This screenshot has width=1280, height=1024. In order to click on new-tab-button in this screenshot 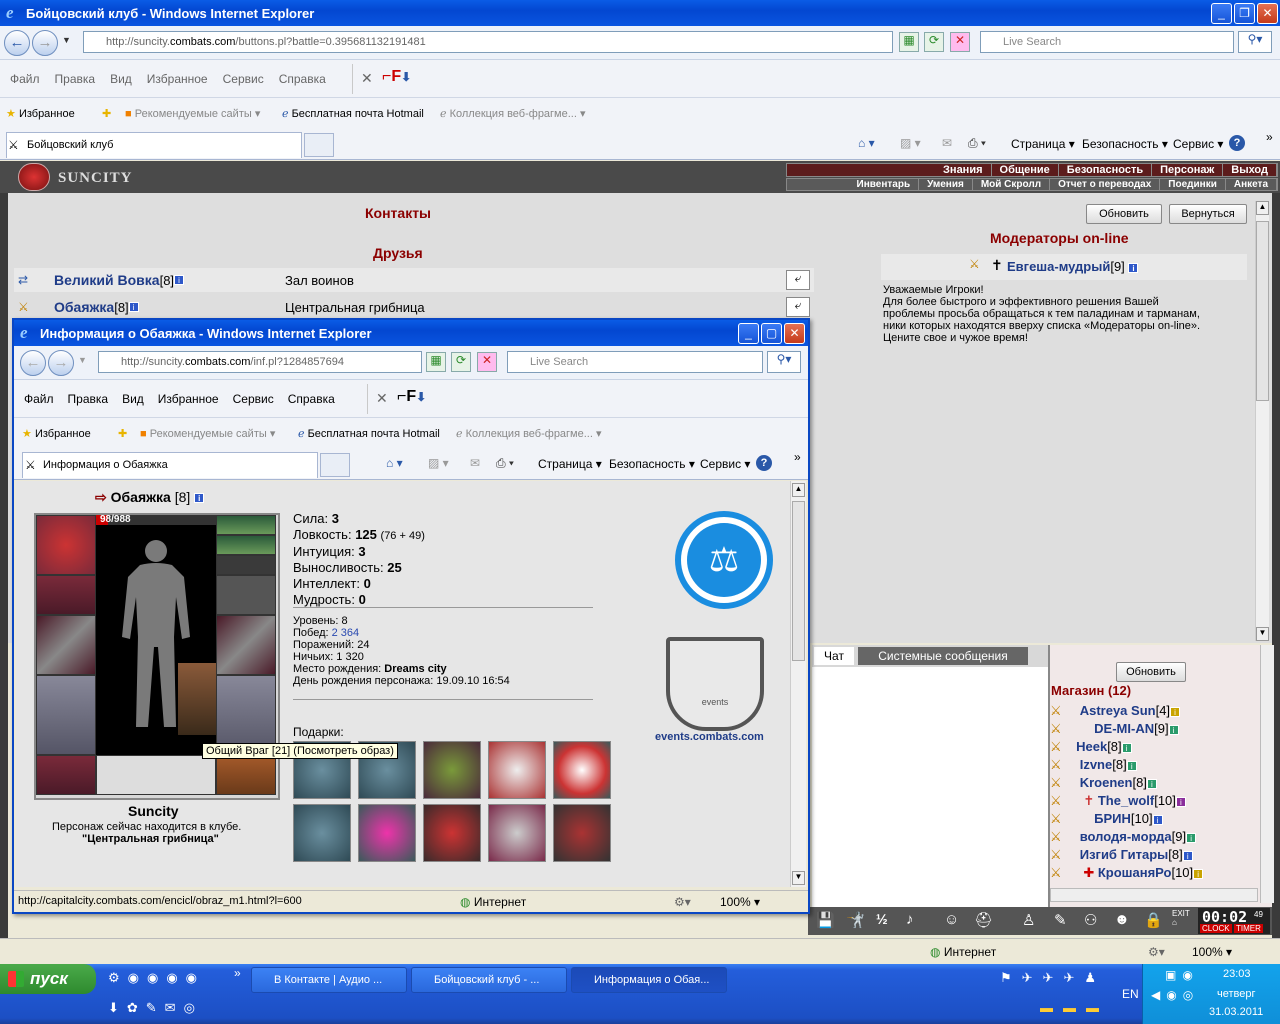, I will do `click(319, 145)`.